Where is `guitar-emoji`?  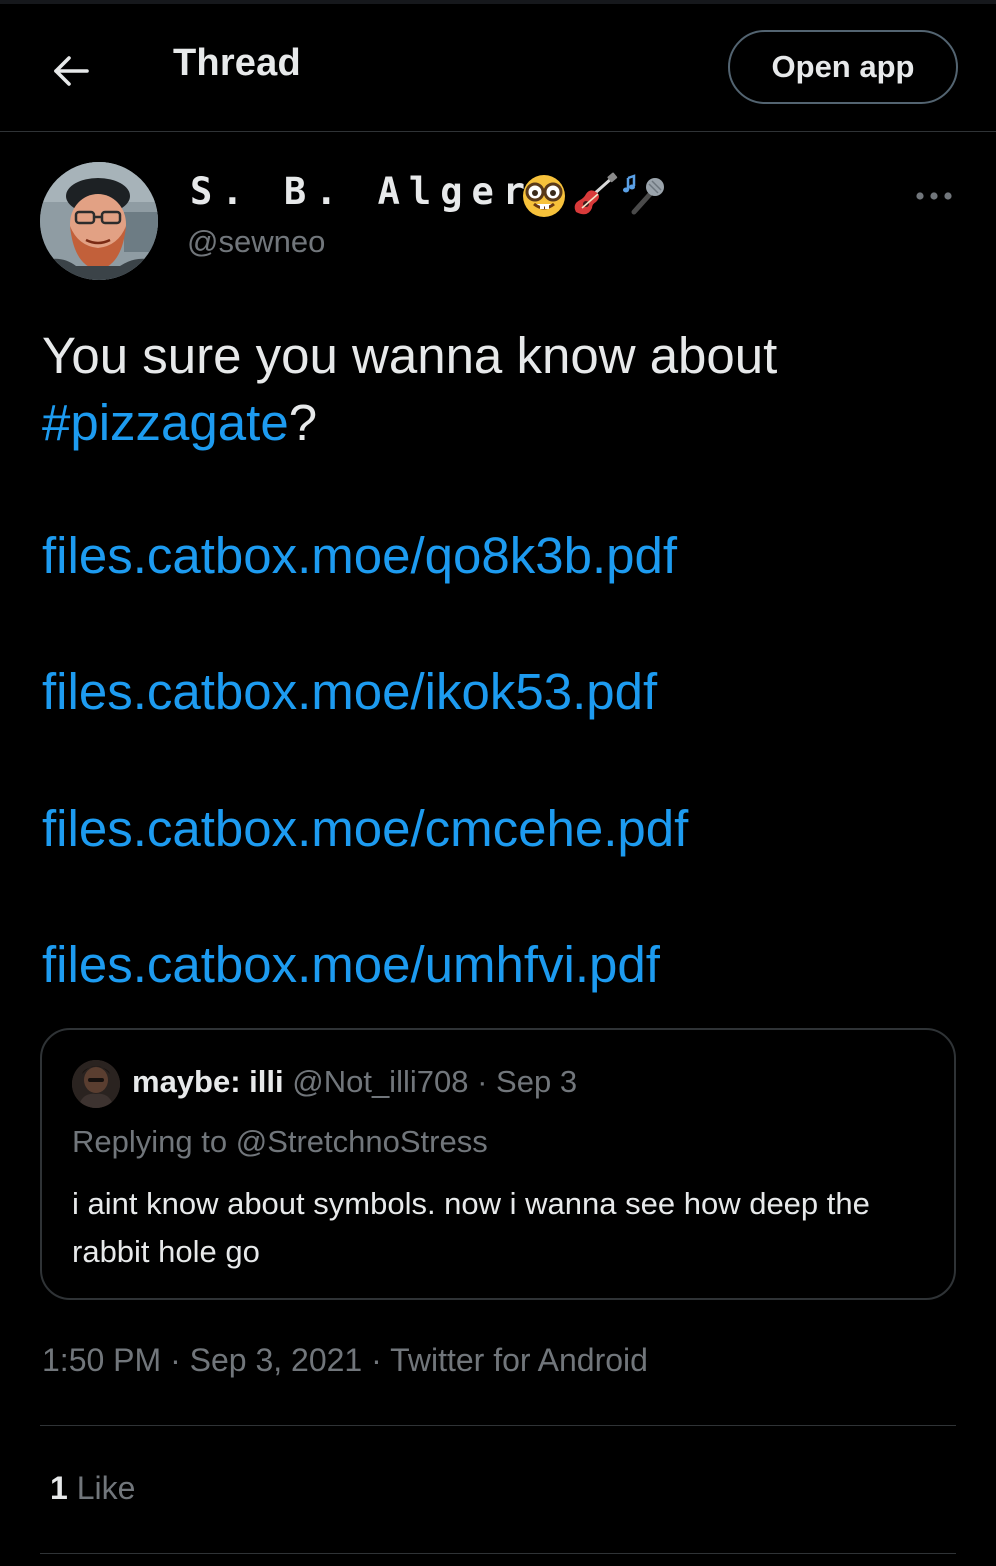 guitar-emoji is located at coordinates (596, 193).